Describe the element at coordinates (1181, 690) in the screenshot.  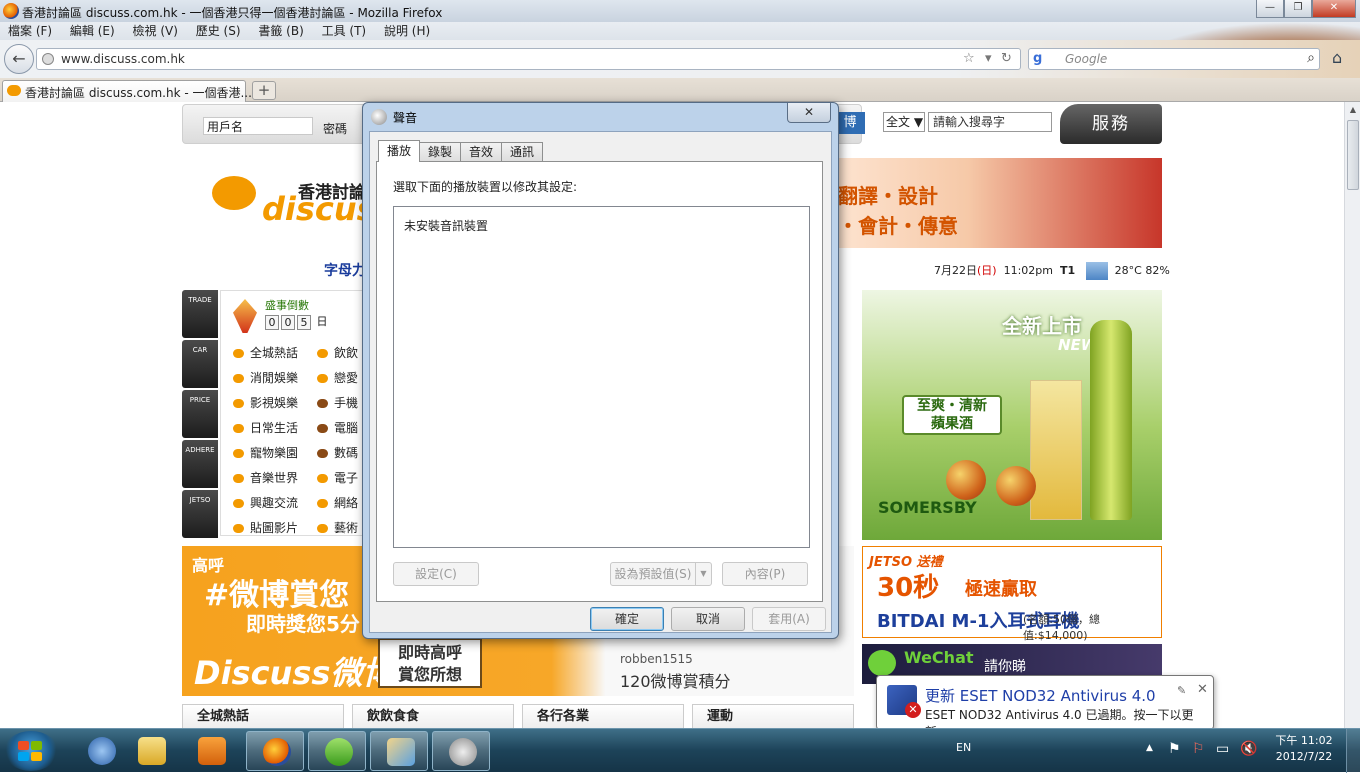
I see `wrench-icon: ✎` at that location.